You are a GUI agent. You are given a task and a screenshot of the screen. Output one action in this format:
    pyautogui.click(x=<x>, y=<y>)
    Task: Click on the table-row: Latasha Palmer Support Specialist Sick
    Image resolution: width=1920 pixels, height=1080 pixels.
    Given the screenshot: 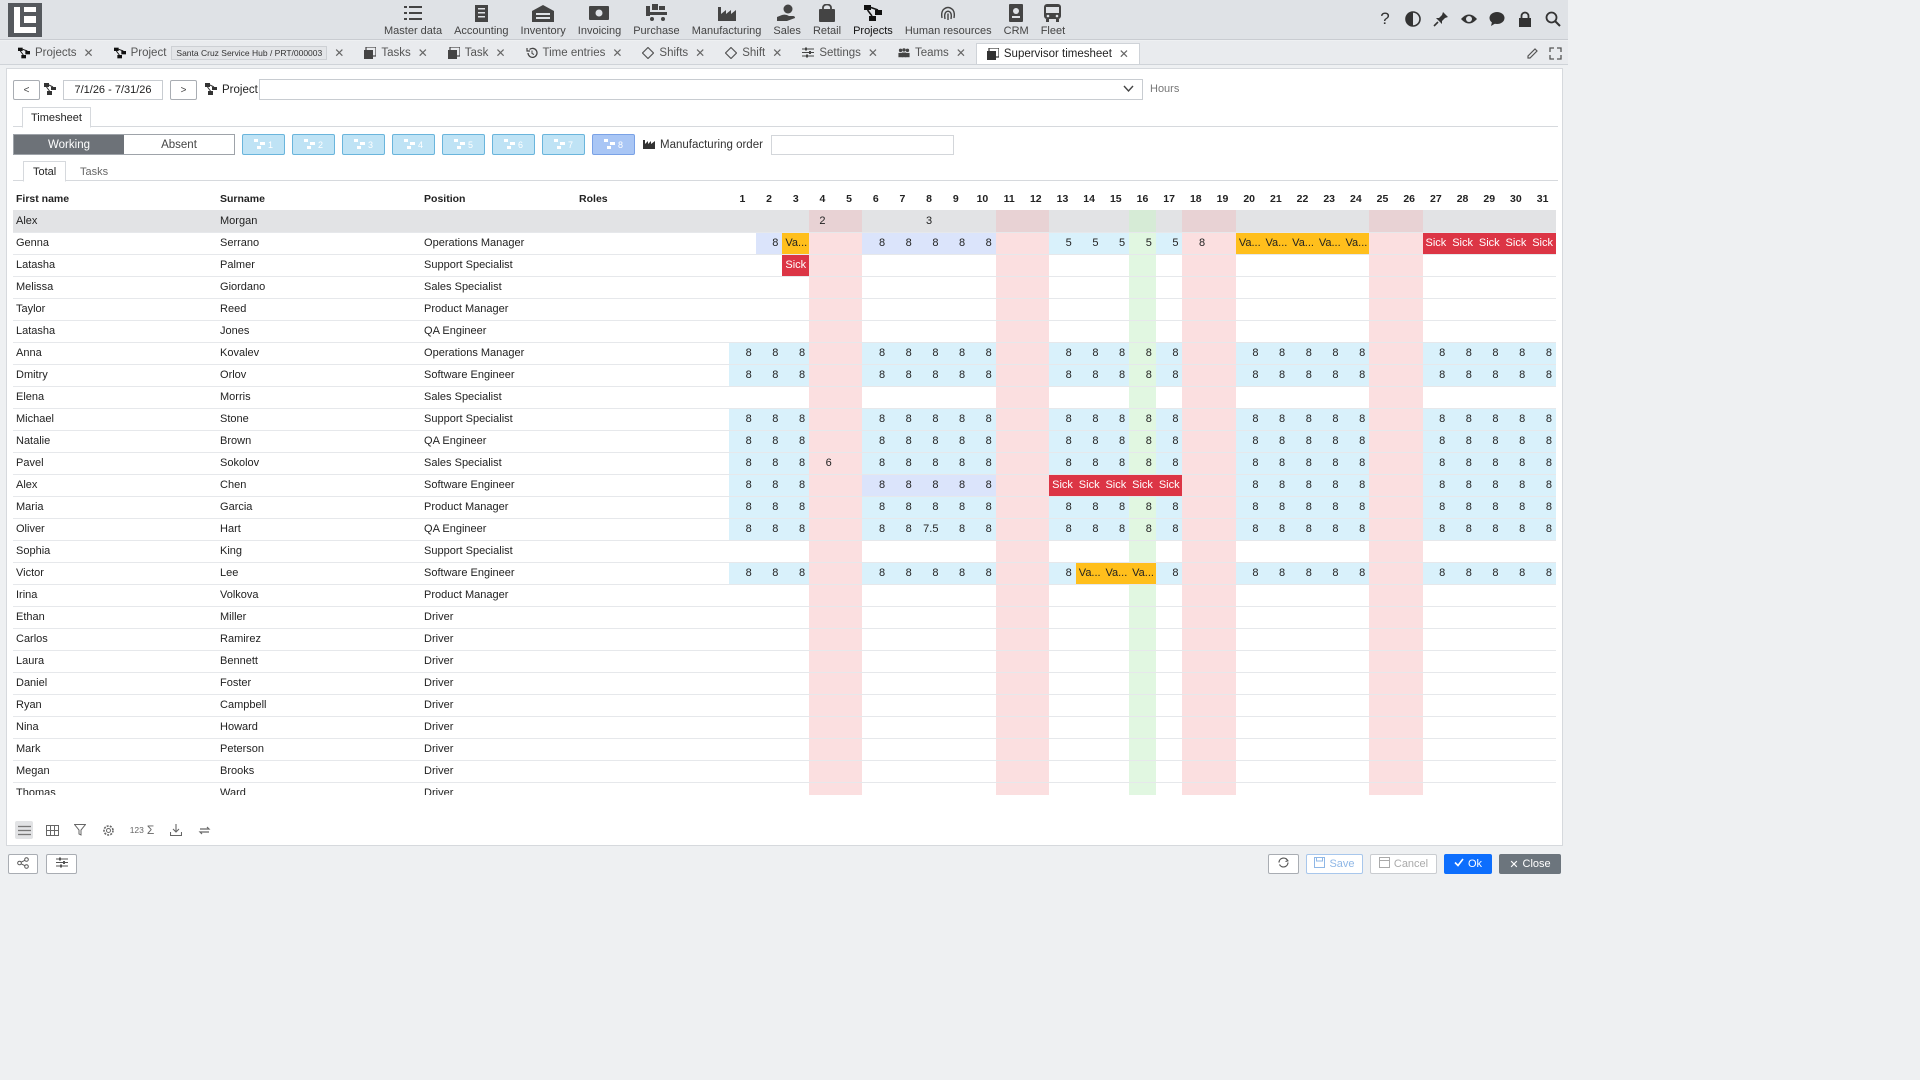 What is the action you would take?
    pyautogui.click(x=784, y=265)
    